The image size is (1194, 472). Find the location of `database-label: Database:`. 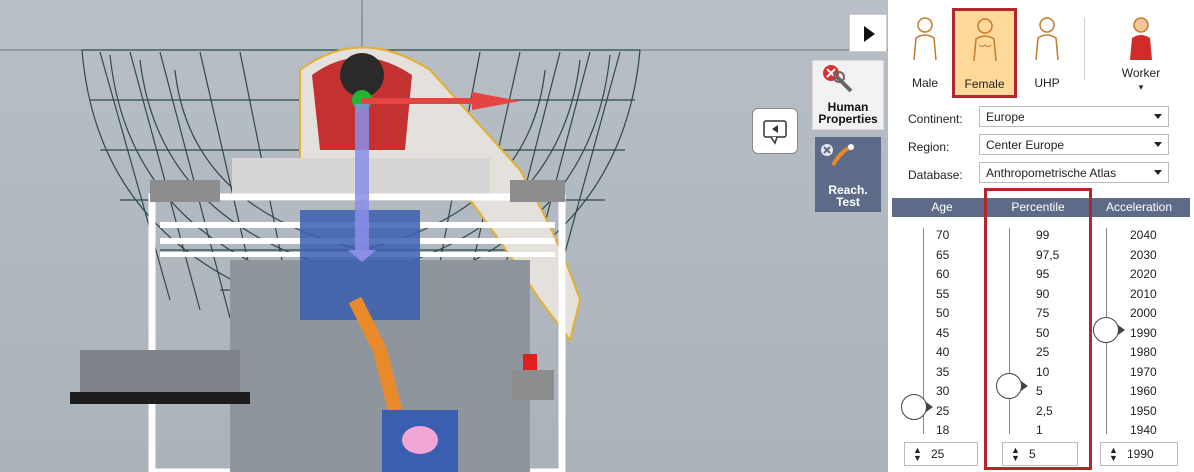

database-label: Database: is located at coordinates (935, 175).